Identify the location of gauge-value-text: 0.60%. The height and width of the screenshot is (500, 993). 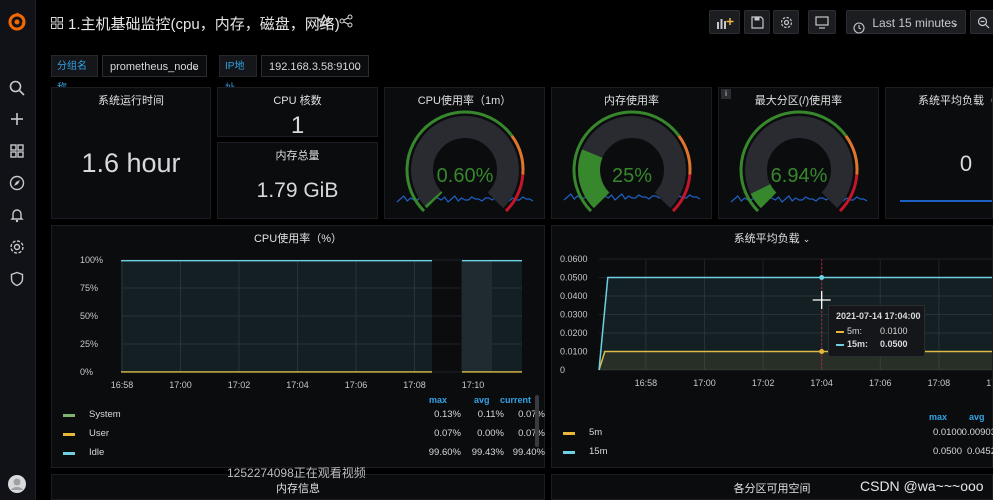
(465, 176).